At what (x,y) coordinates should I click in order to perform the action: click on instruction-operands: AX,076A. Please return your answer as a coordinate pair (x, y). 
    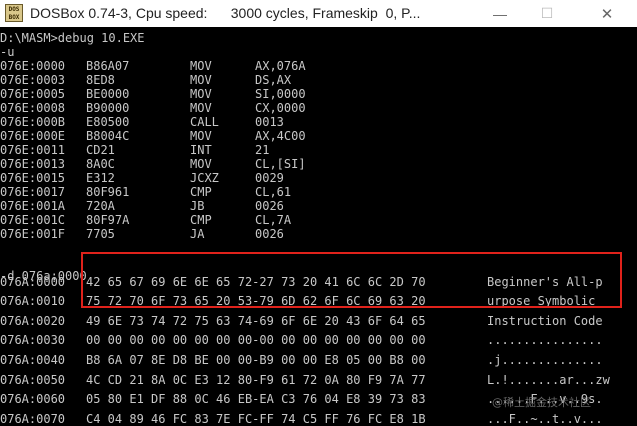
    Looking at the image, I should click on (280, 66).